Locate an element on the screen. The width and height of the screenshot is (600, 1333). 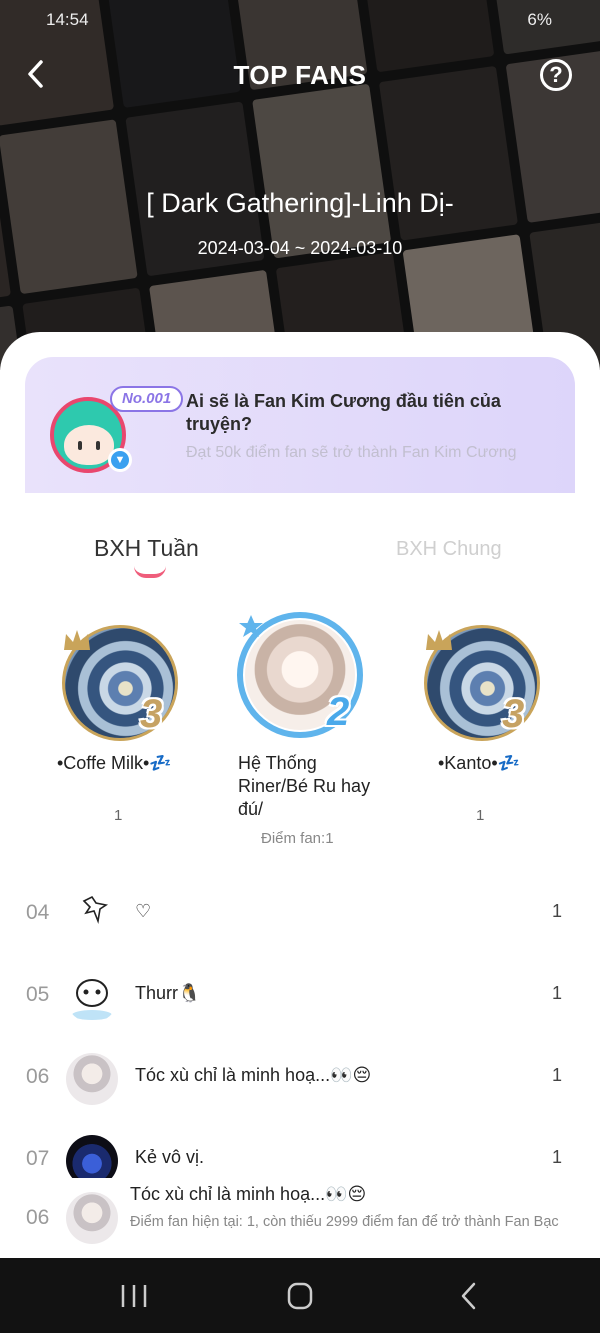
recent-apps-icon is located at coordinates (134, 1296).